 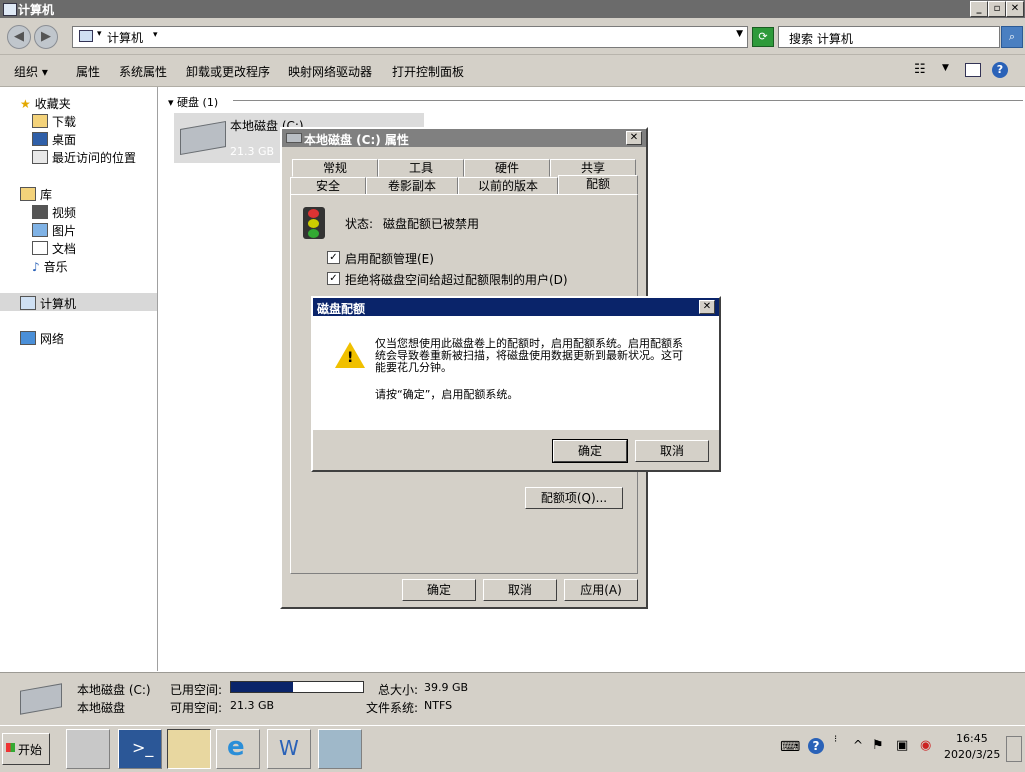 What do you see at coordinates (10, 9) in the screenshot?
I see `computer-icon` at bounding box center [10, 9].